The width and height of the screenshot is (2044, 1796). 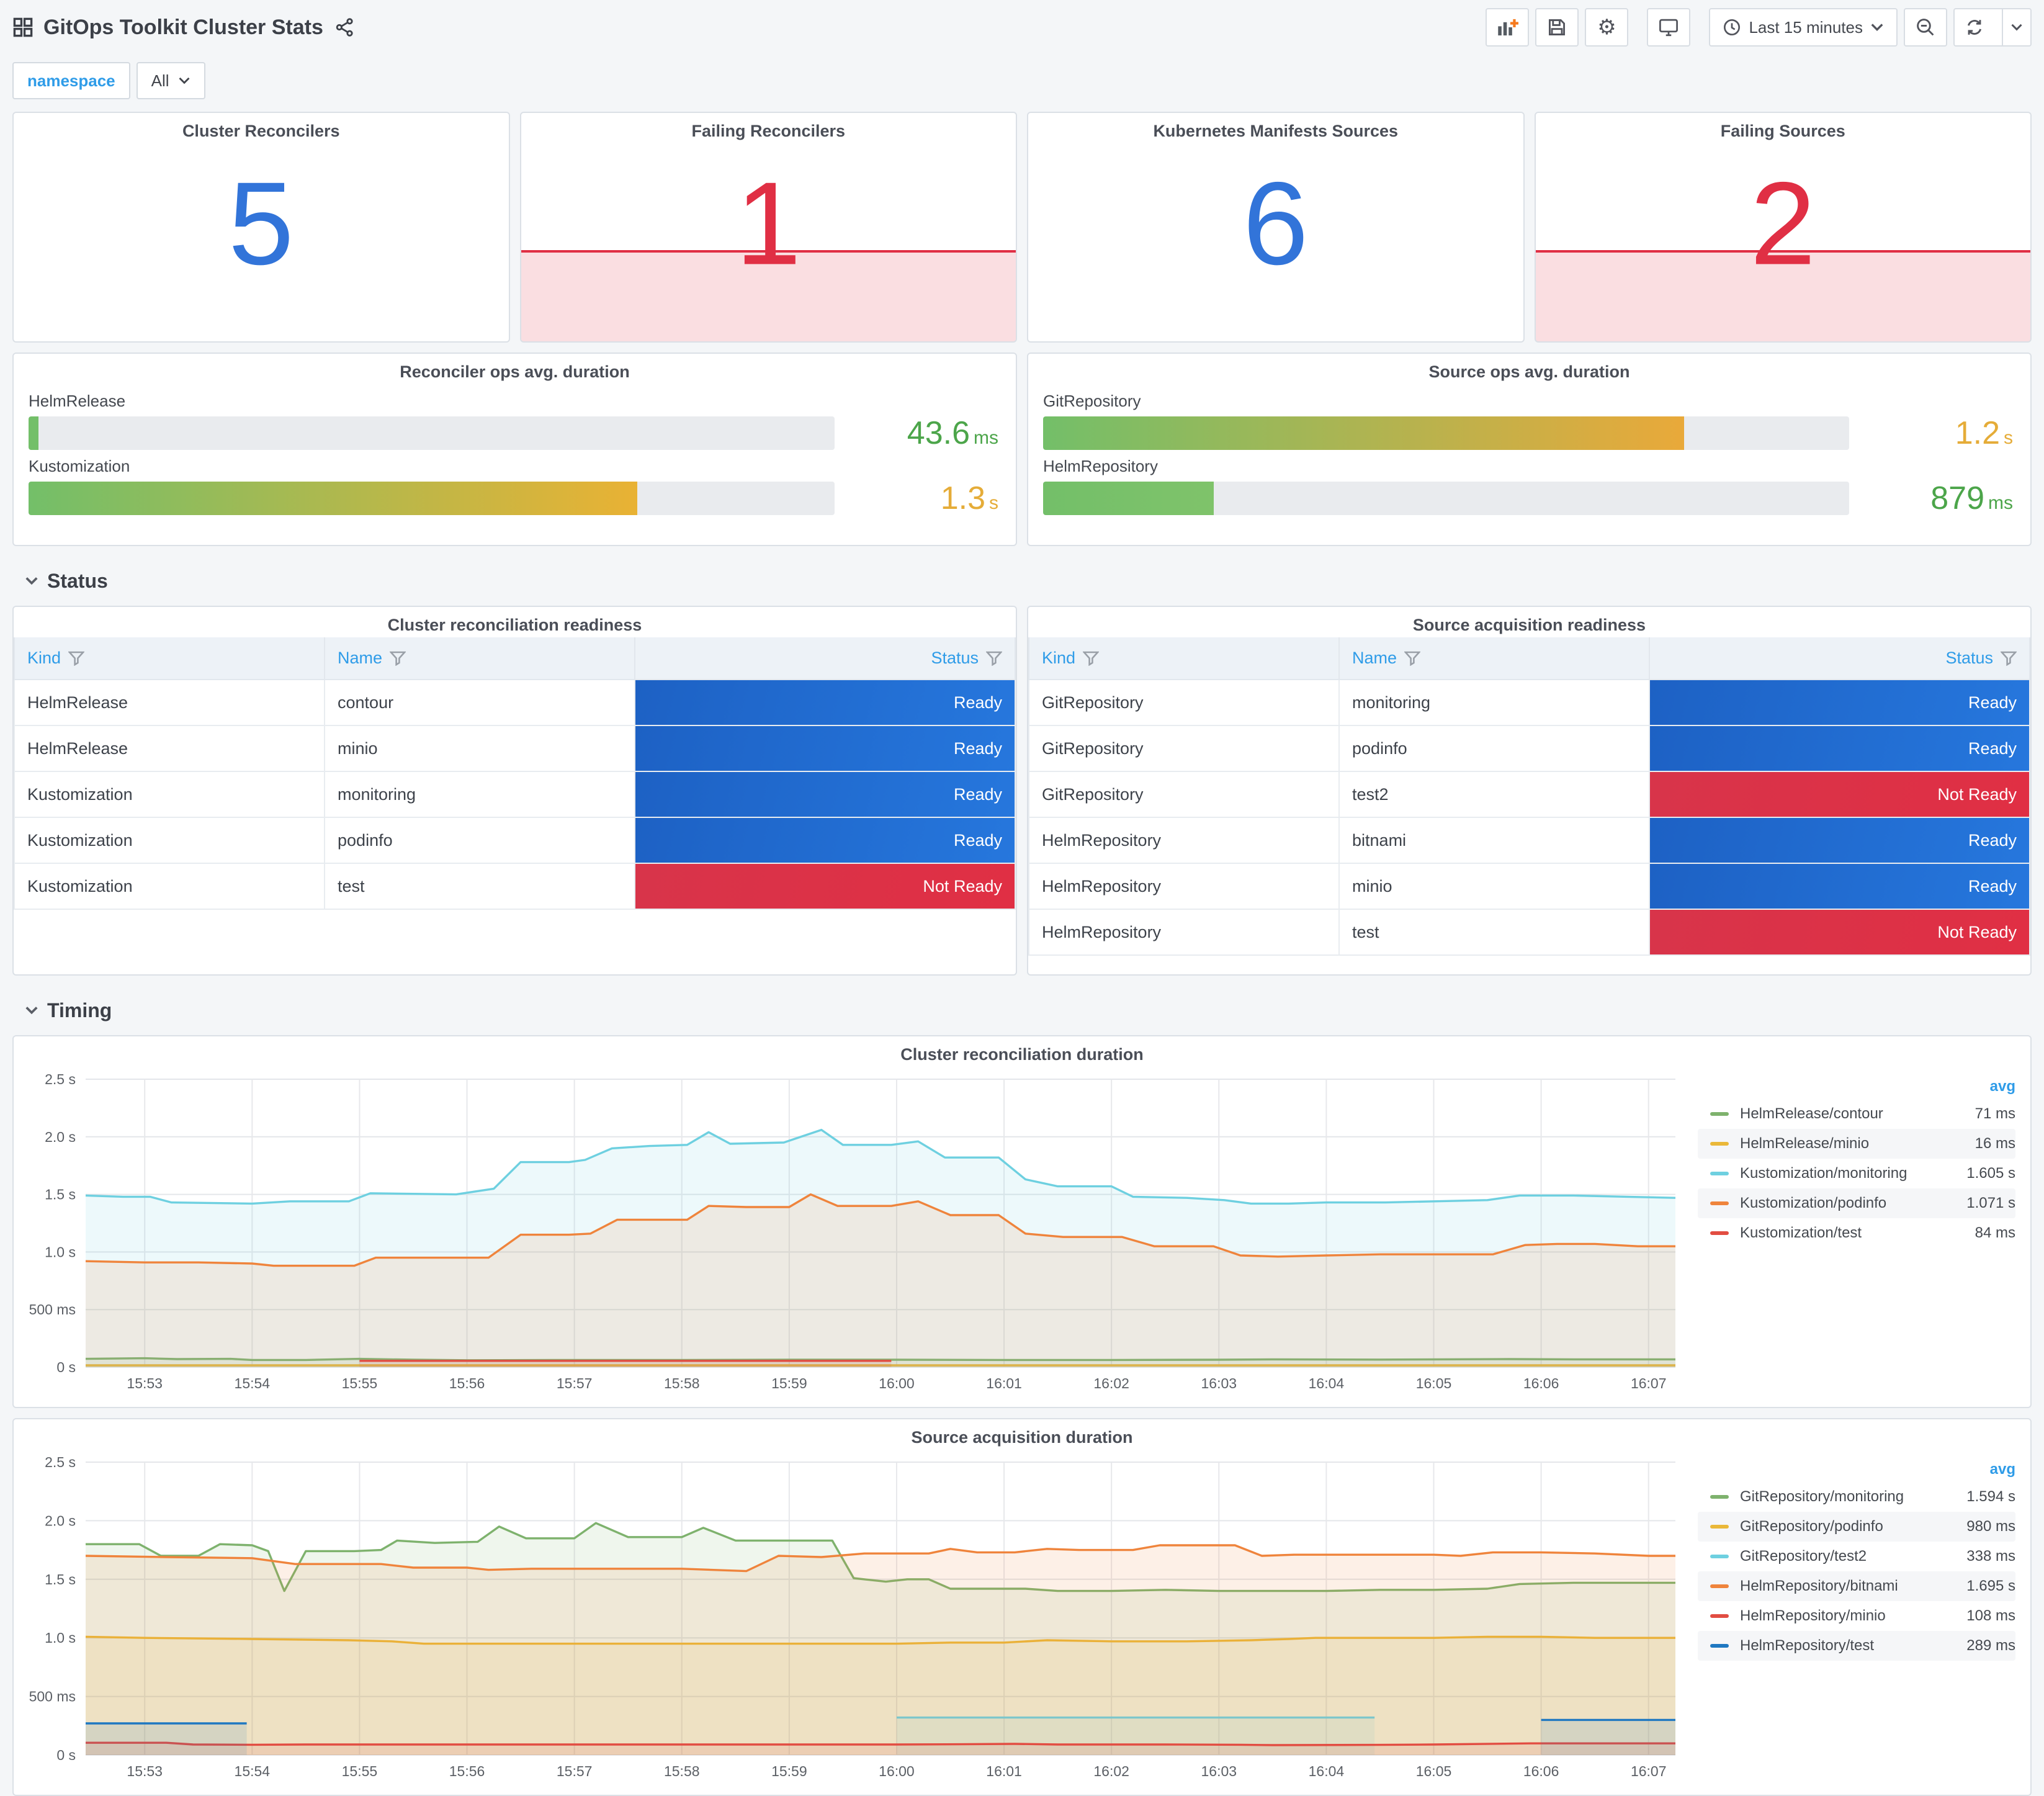 I want to click on add-panel-button, so click(x=1508, y=27).